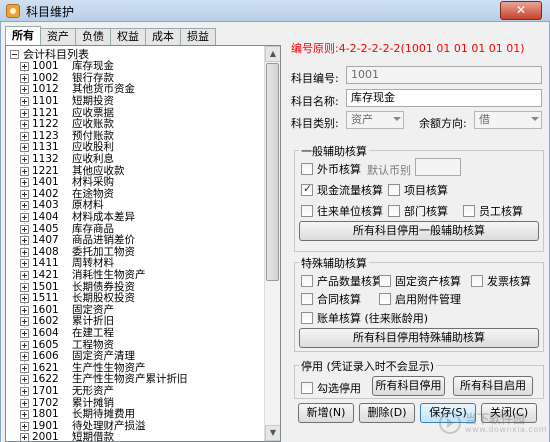 The image size is (550, 442). I want to click on tree-item: 1001 库存现金, so click(104, 67).